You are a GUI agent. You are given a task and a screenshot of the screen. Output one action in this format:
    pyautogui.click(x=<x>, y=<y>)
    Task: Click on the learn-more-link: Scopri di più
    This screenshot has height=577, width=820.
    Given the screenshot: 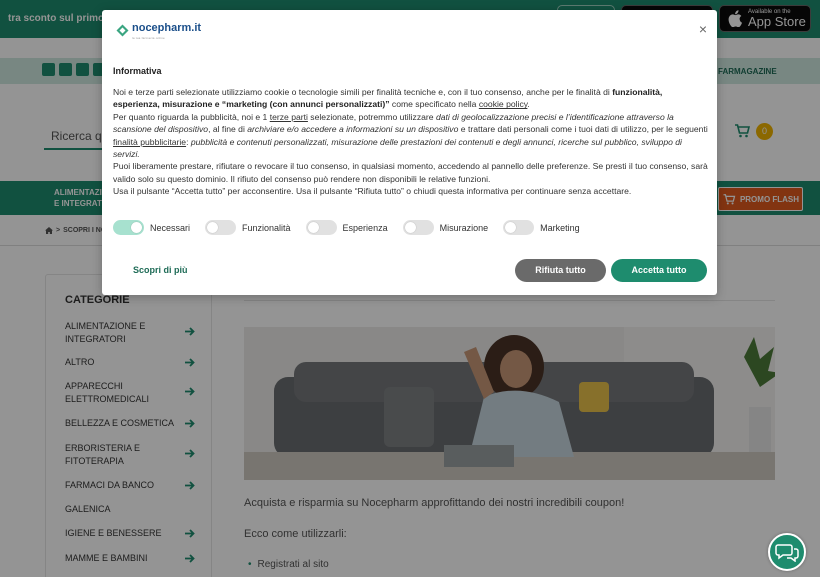 What is the action you would take?
    pyautogui.click(x=160, y=270)
    